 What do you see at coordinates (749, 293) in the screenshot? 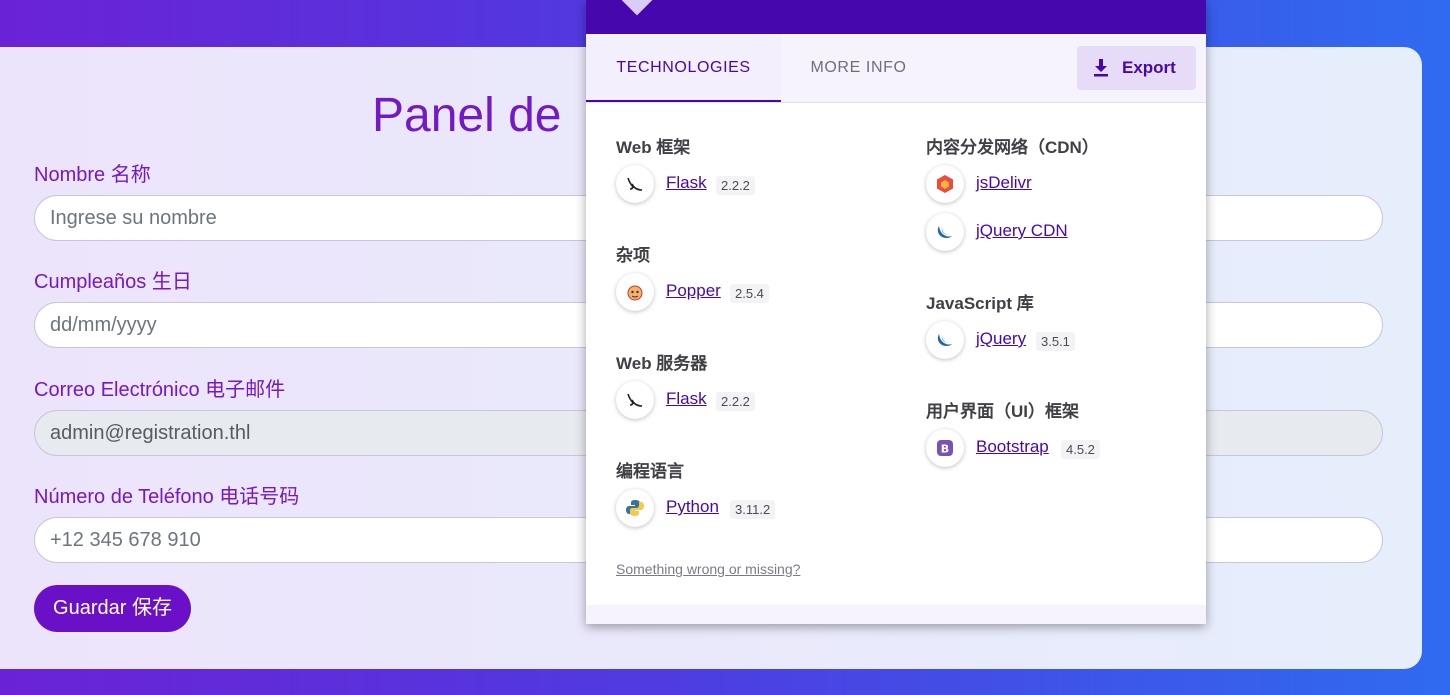
I see `tech-version: 2.5.4` at bounding box center [749, 293].